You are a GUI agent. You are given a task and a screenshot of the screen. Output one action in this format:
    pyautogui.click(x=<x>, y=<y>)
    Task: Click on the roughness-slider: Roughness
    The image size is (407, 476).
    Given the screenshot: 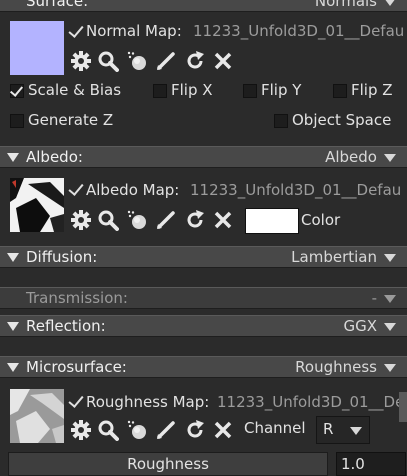 What is the action you would take?
    pyautogui.click(x=168, y=464)
    